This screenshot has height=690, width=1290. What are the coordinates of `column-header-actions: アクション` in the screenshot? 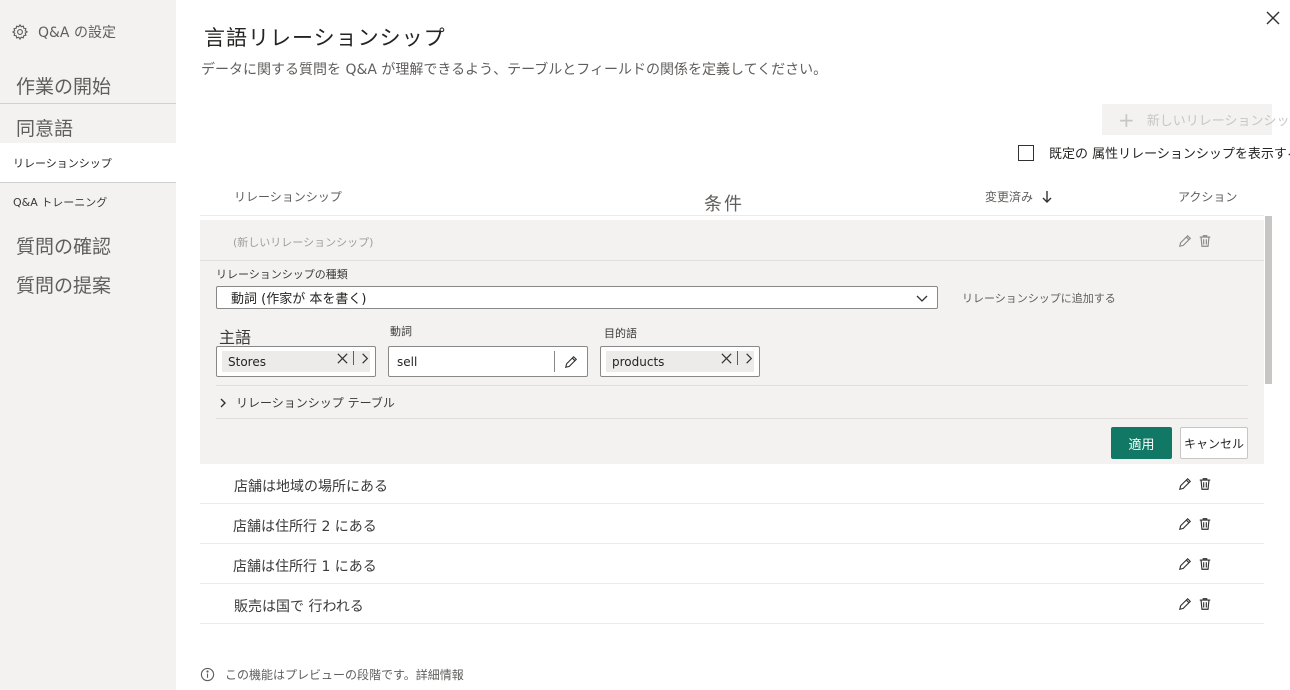 It's located at (1208, 197).